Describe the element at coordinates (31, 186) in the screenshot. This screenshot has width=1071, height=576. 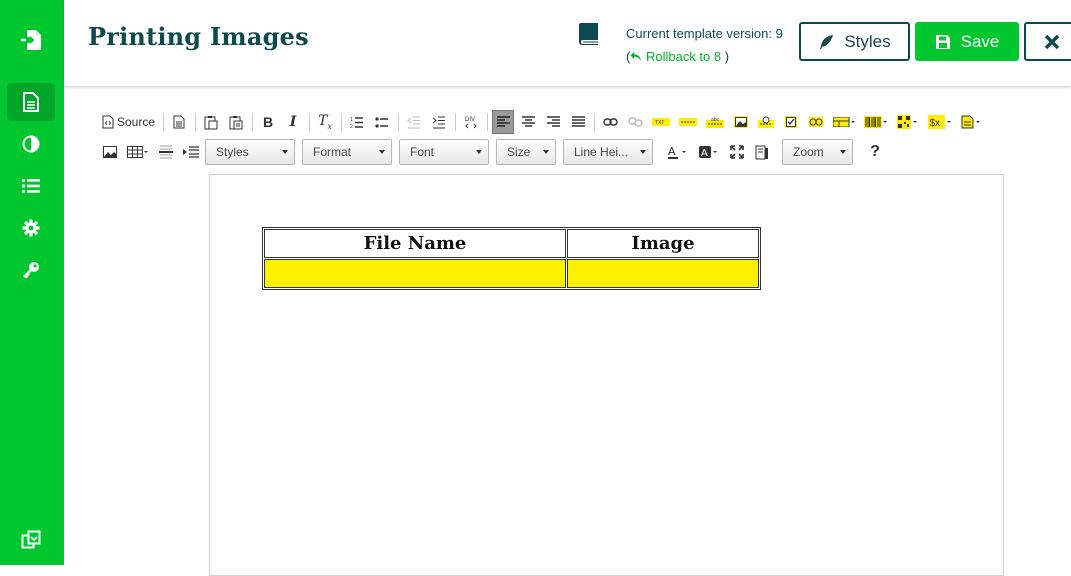
I see `sidebar-item-list` at that location.